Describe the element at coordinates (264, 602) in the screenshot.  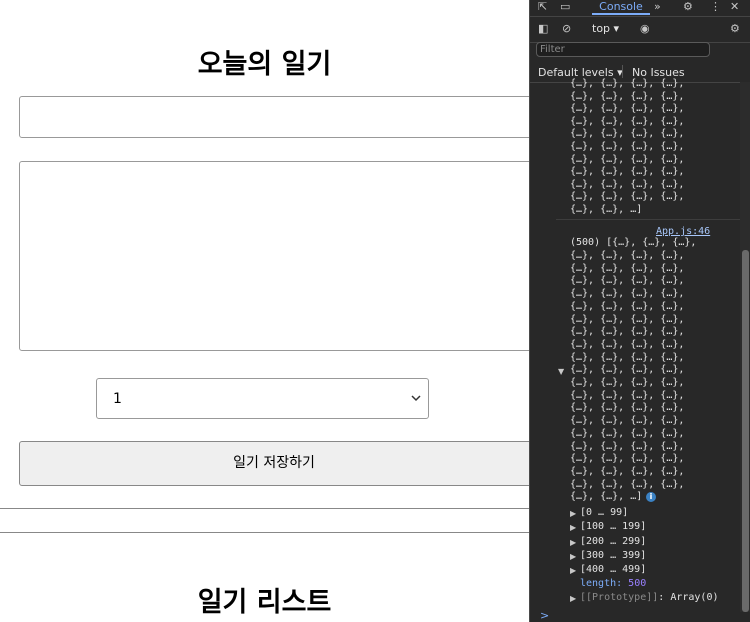
I see `list-title: 일기 리스트` at that location.